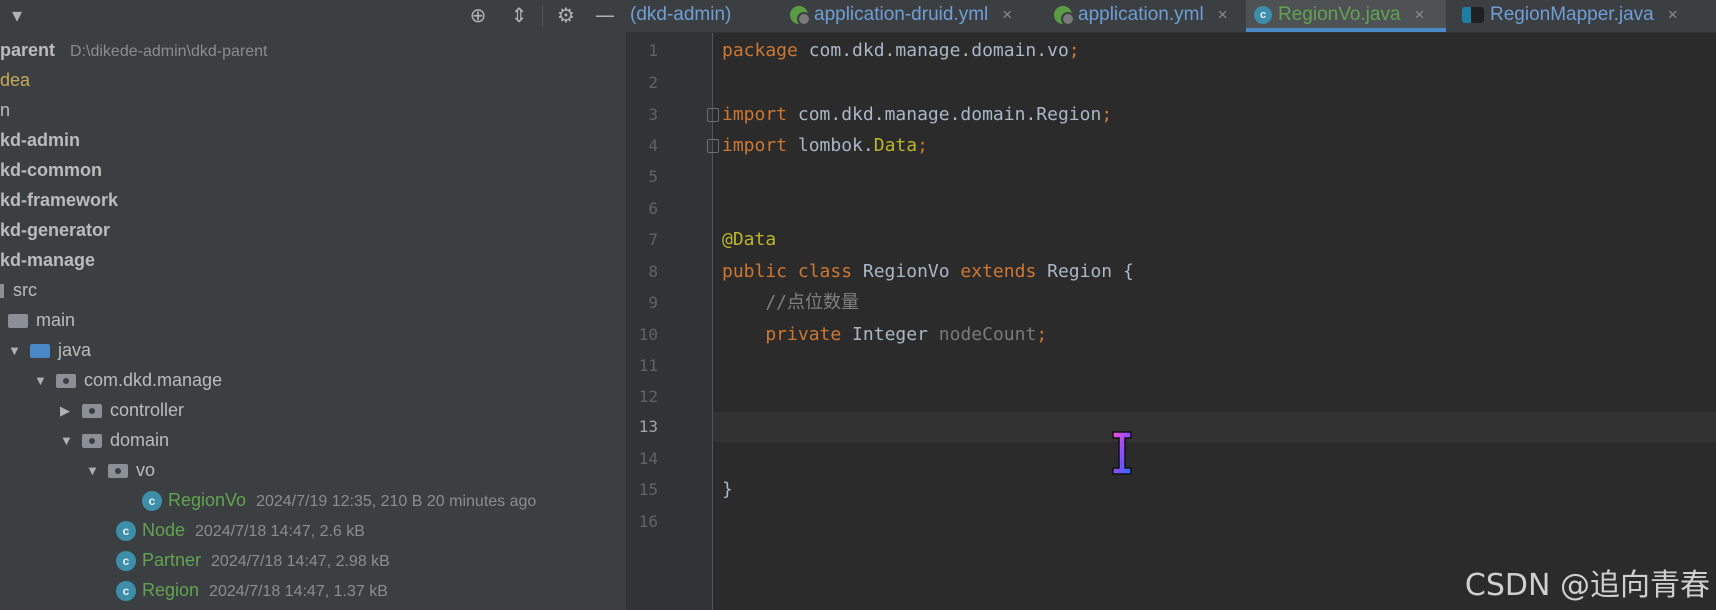 This screenshot has height=610, width=1716. Describe the element at coordinates (172, 560) in the screenshot. I see `tree-item-label: Partner` at that location.